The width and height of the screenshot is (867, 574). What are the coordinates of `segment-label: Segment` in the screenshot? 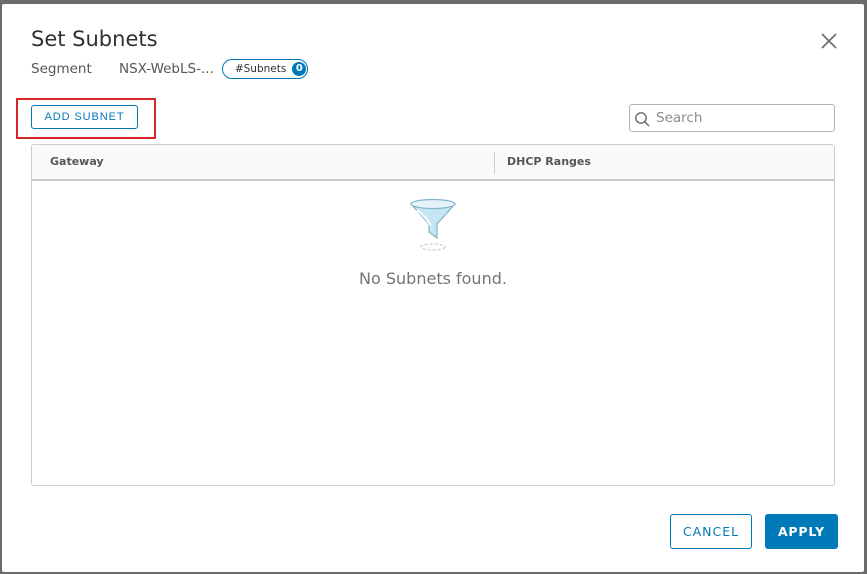 It's located at (61, 69).